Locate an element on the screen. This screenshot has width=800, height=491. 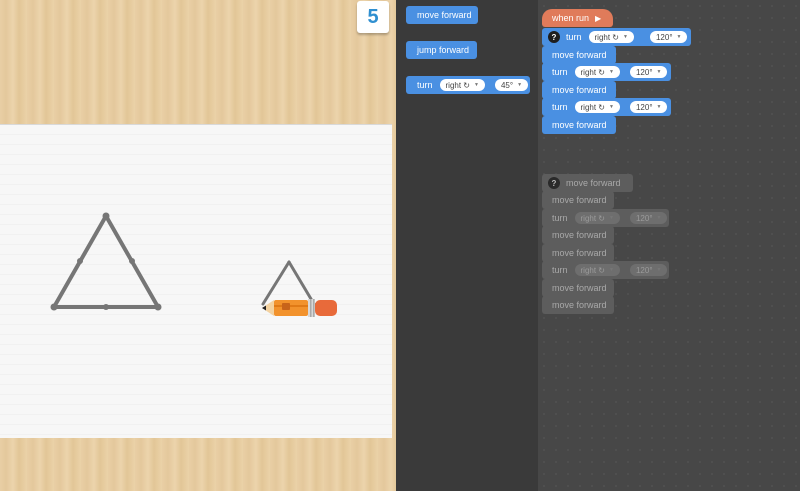
run-arrow-icon: ▶ is located at coordinates (598, 18).